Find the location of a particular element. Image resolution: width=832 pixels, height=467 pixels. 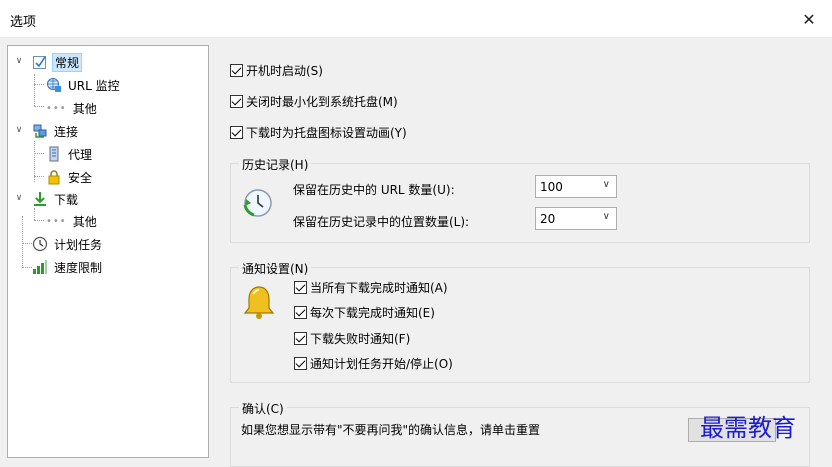

position-count-select: 20 ∨ is located at coordinates (576, 218).